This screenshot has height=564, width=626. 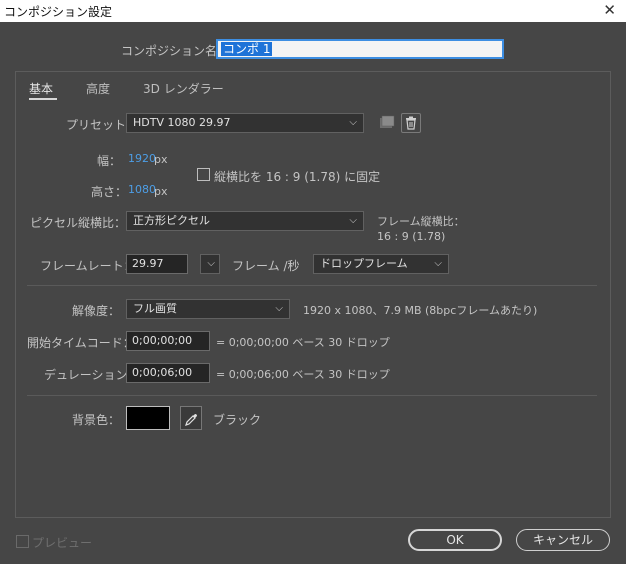 I want to click on frame-rate-dropdown: ⌵, so click(x=210, y=264).